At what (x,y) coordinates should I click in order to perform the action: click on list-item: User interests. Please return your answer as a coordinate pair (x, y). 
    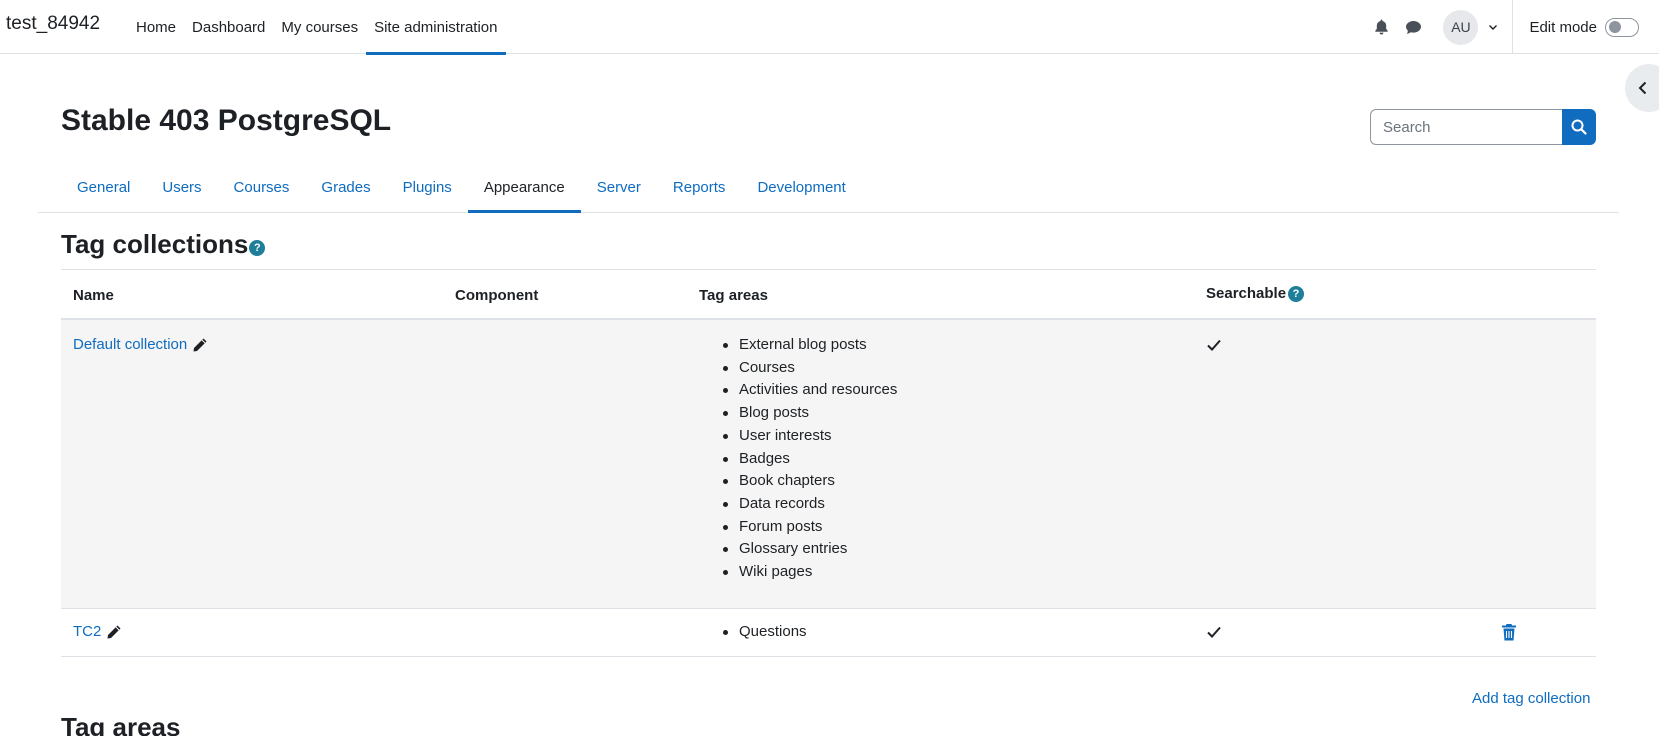
    Looking at the image, I should click on (809, 436).